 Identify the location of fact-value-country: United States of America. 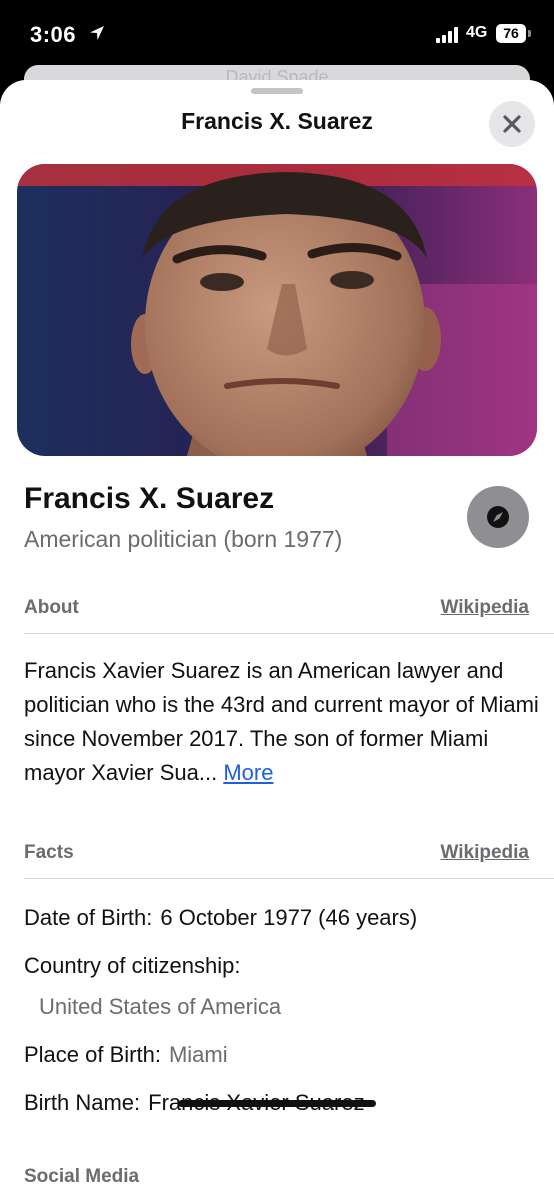
(160, 1007).